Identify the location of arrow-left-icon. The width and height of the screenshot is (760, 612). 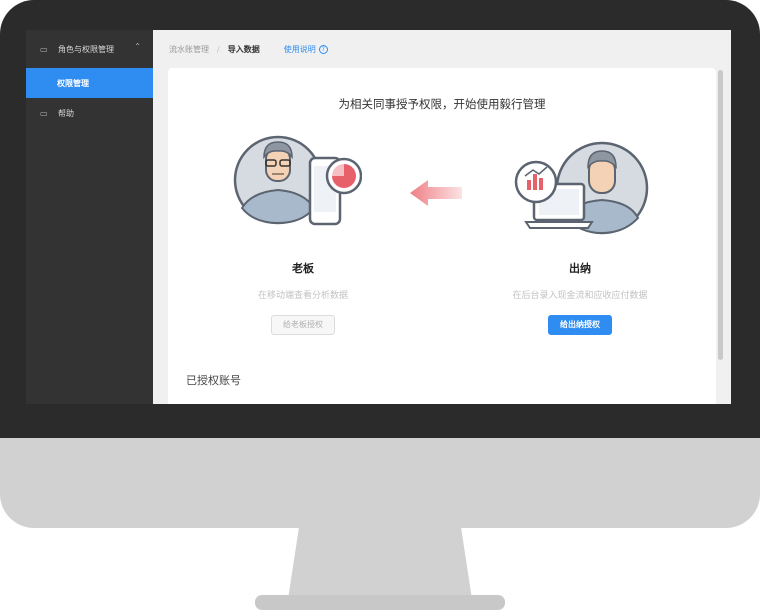
(436, 193).